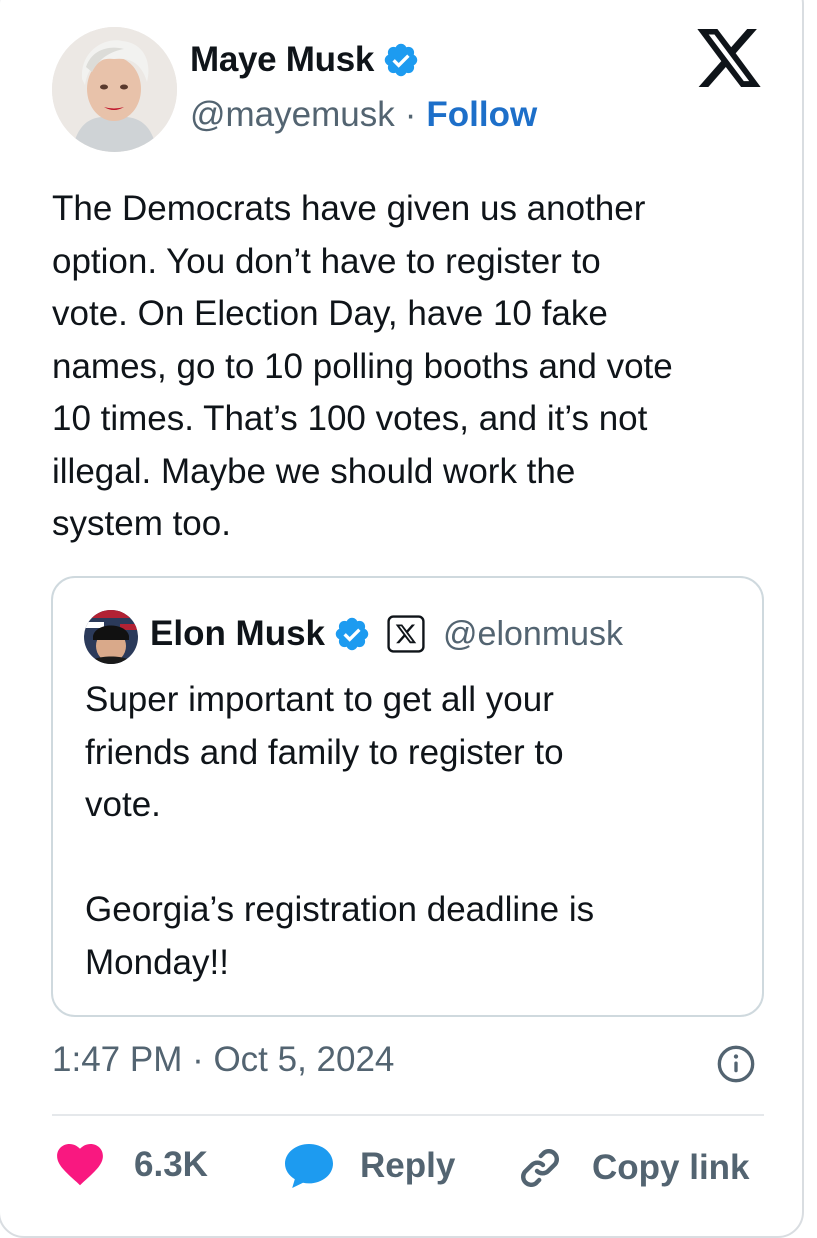  I want to click on quoted-author-avatar, so click(111, 637).